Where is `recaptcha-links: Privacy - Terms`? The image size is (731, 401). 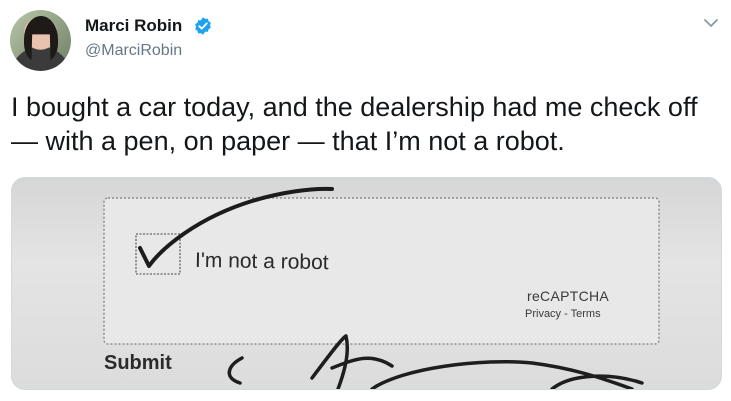
recaptcha-links: Privacy - Terms is located at coordinates (563, 314).